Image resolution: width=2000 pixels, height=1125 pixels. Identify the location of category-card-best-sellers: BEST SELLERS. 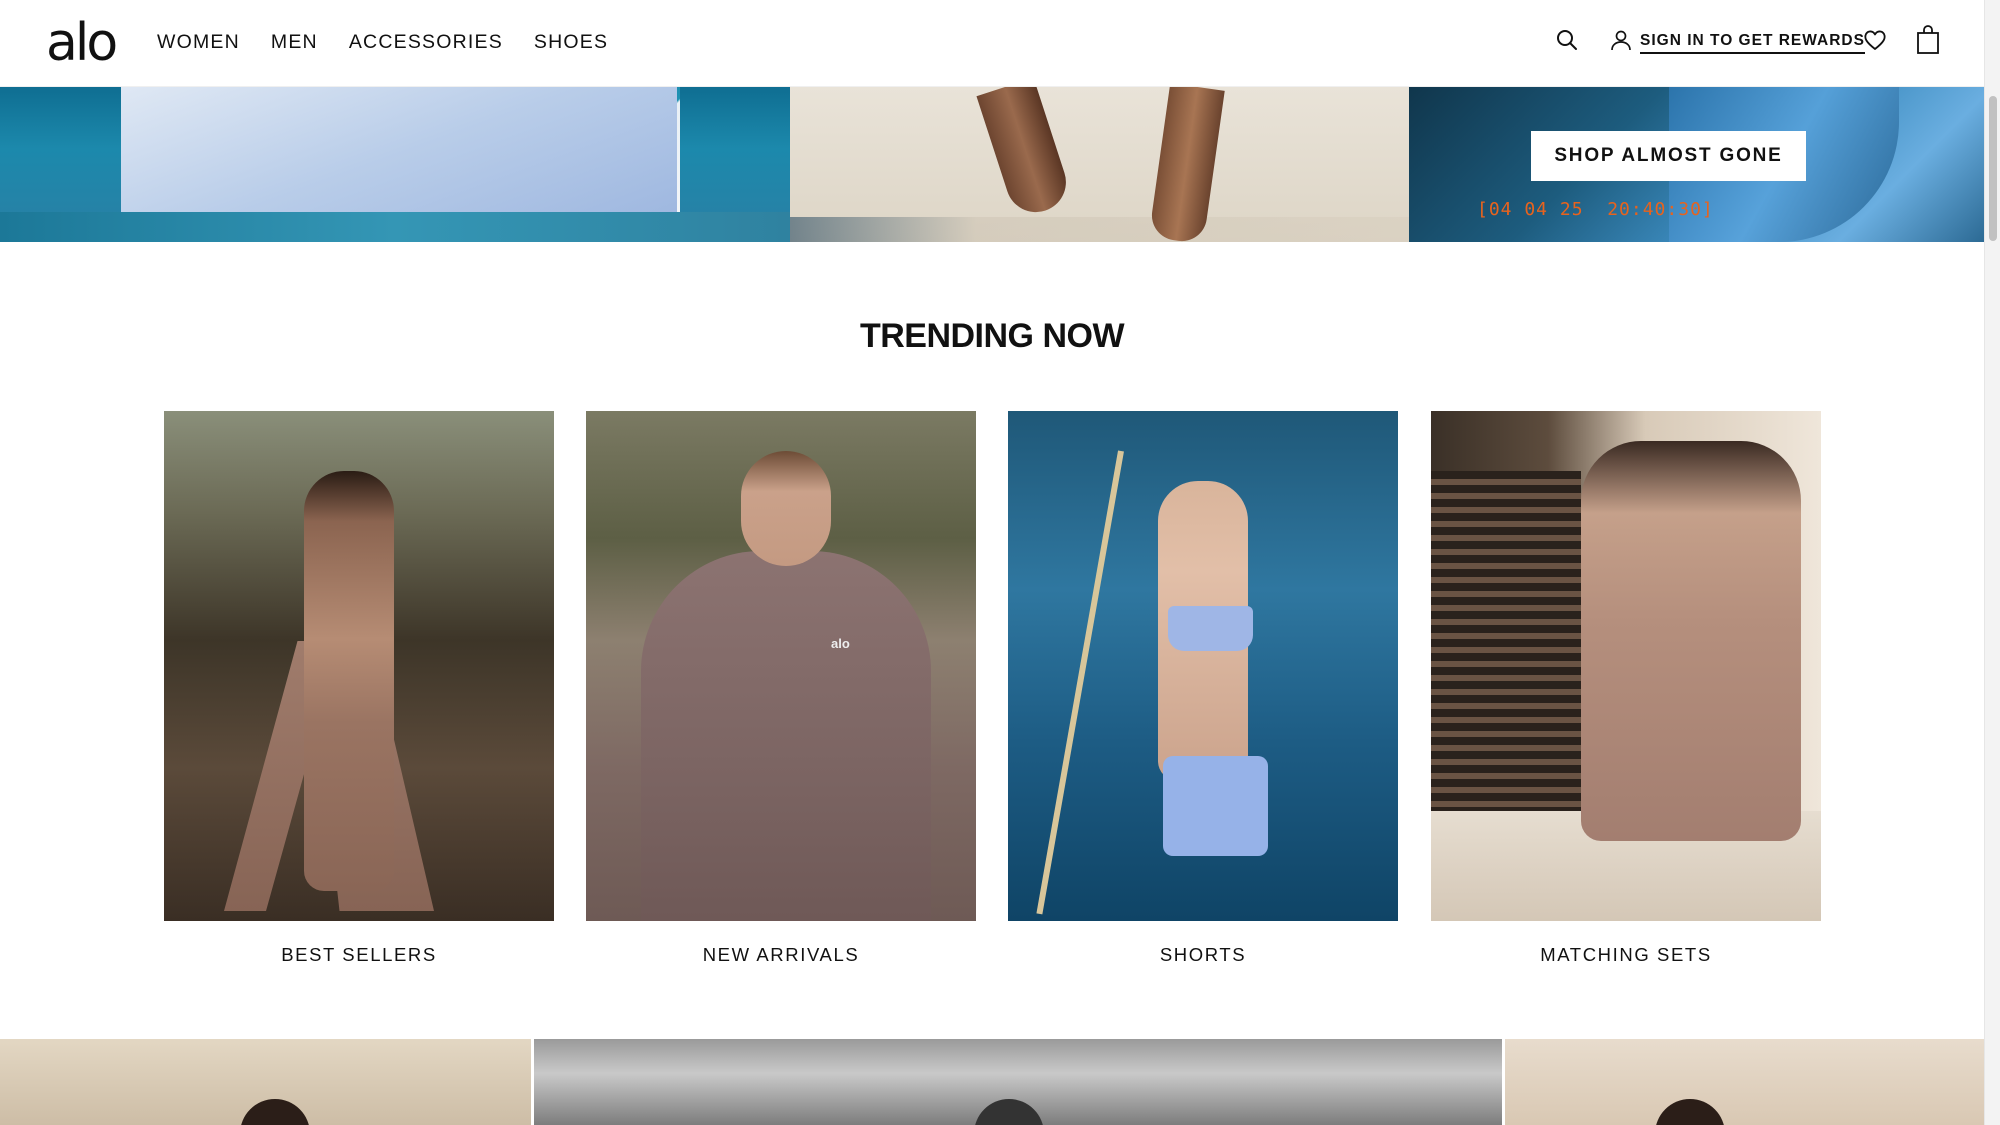
(359, 689).